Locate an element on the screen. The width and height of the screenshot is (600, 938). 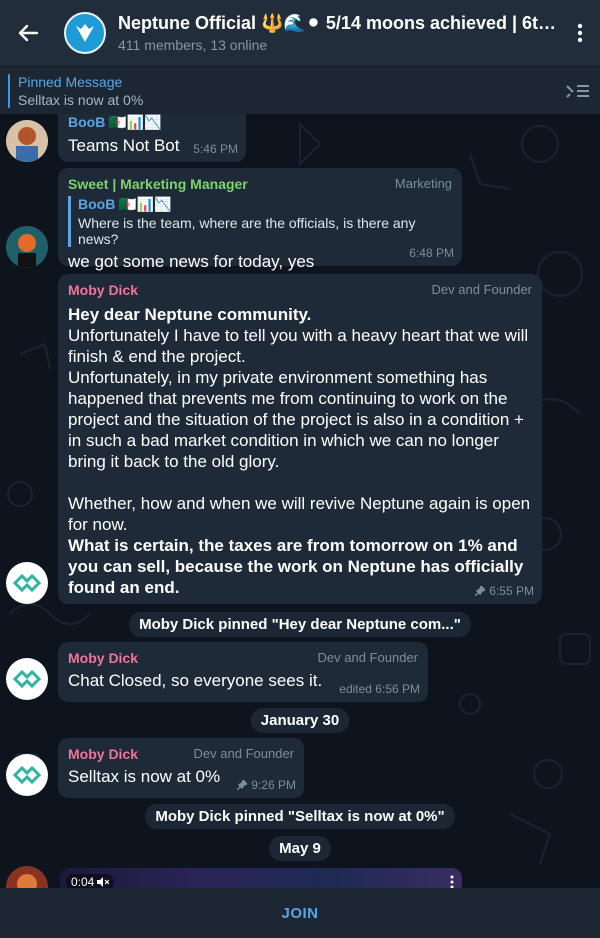
message-meta: 9:26 PM is located at coordinates (266, 785).